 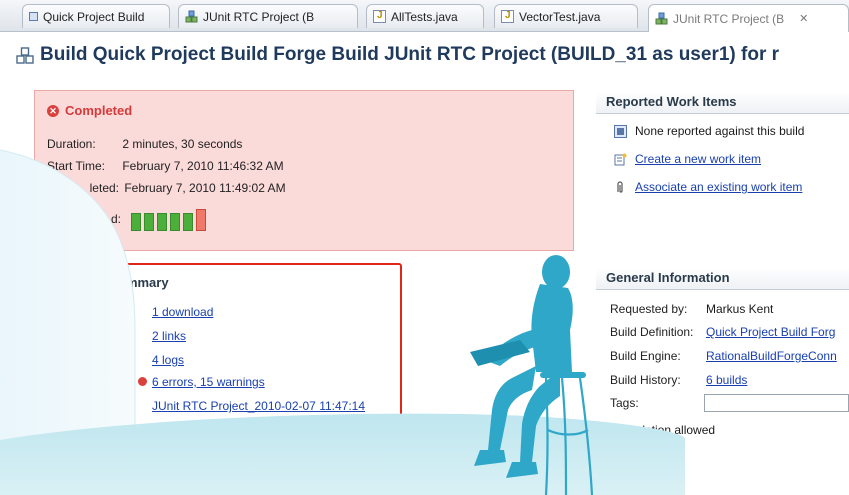 I want to click on tags-label: Tags:, so click(x=624, y=403).